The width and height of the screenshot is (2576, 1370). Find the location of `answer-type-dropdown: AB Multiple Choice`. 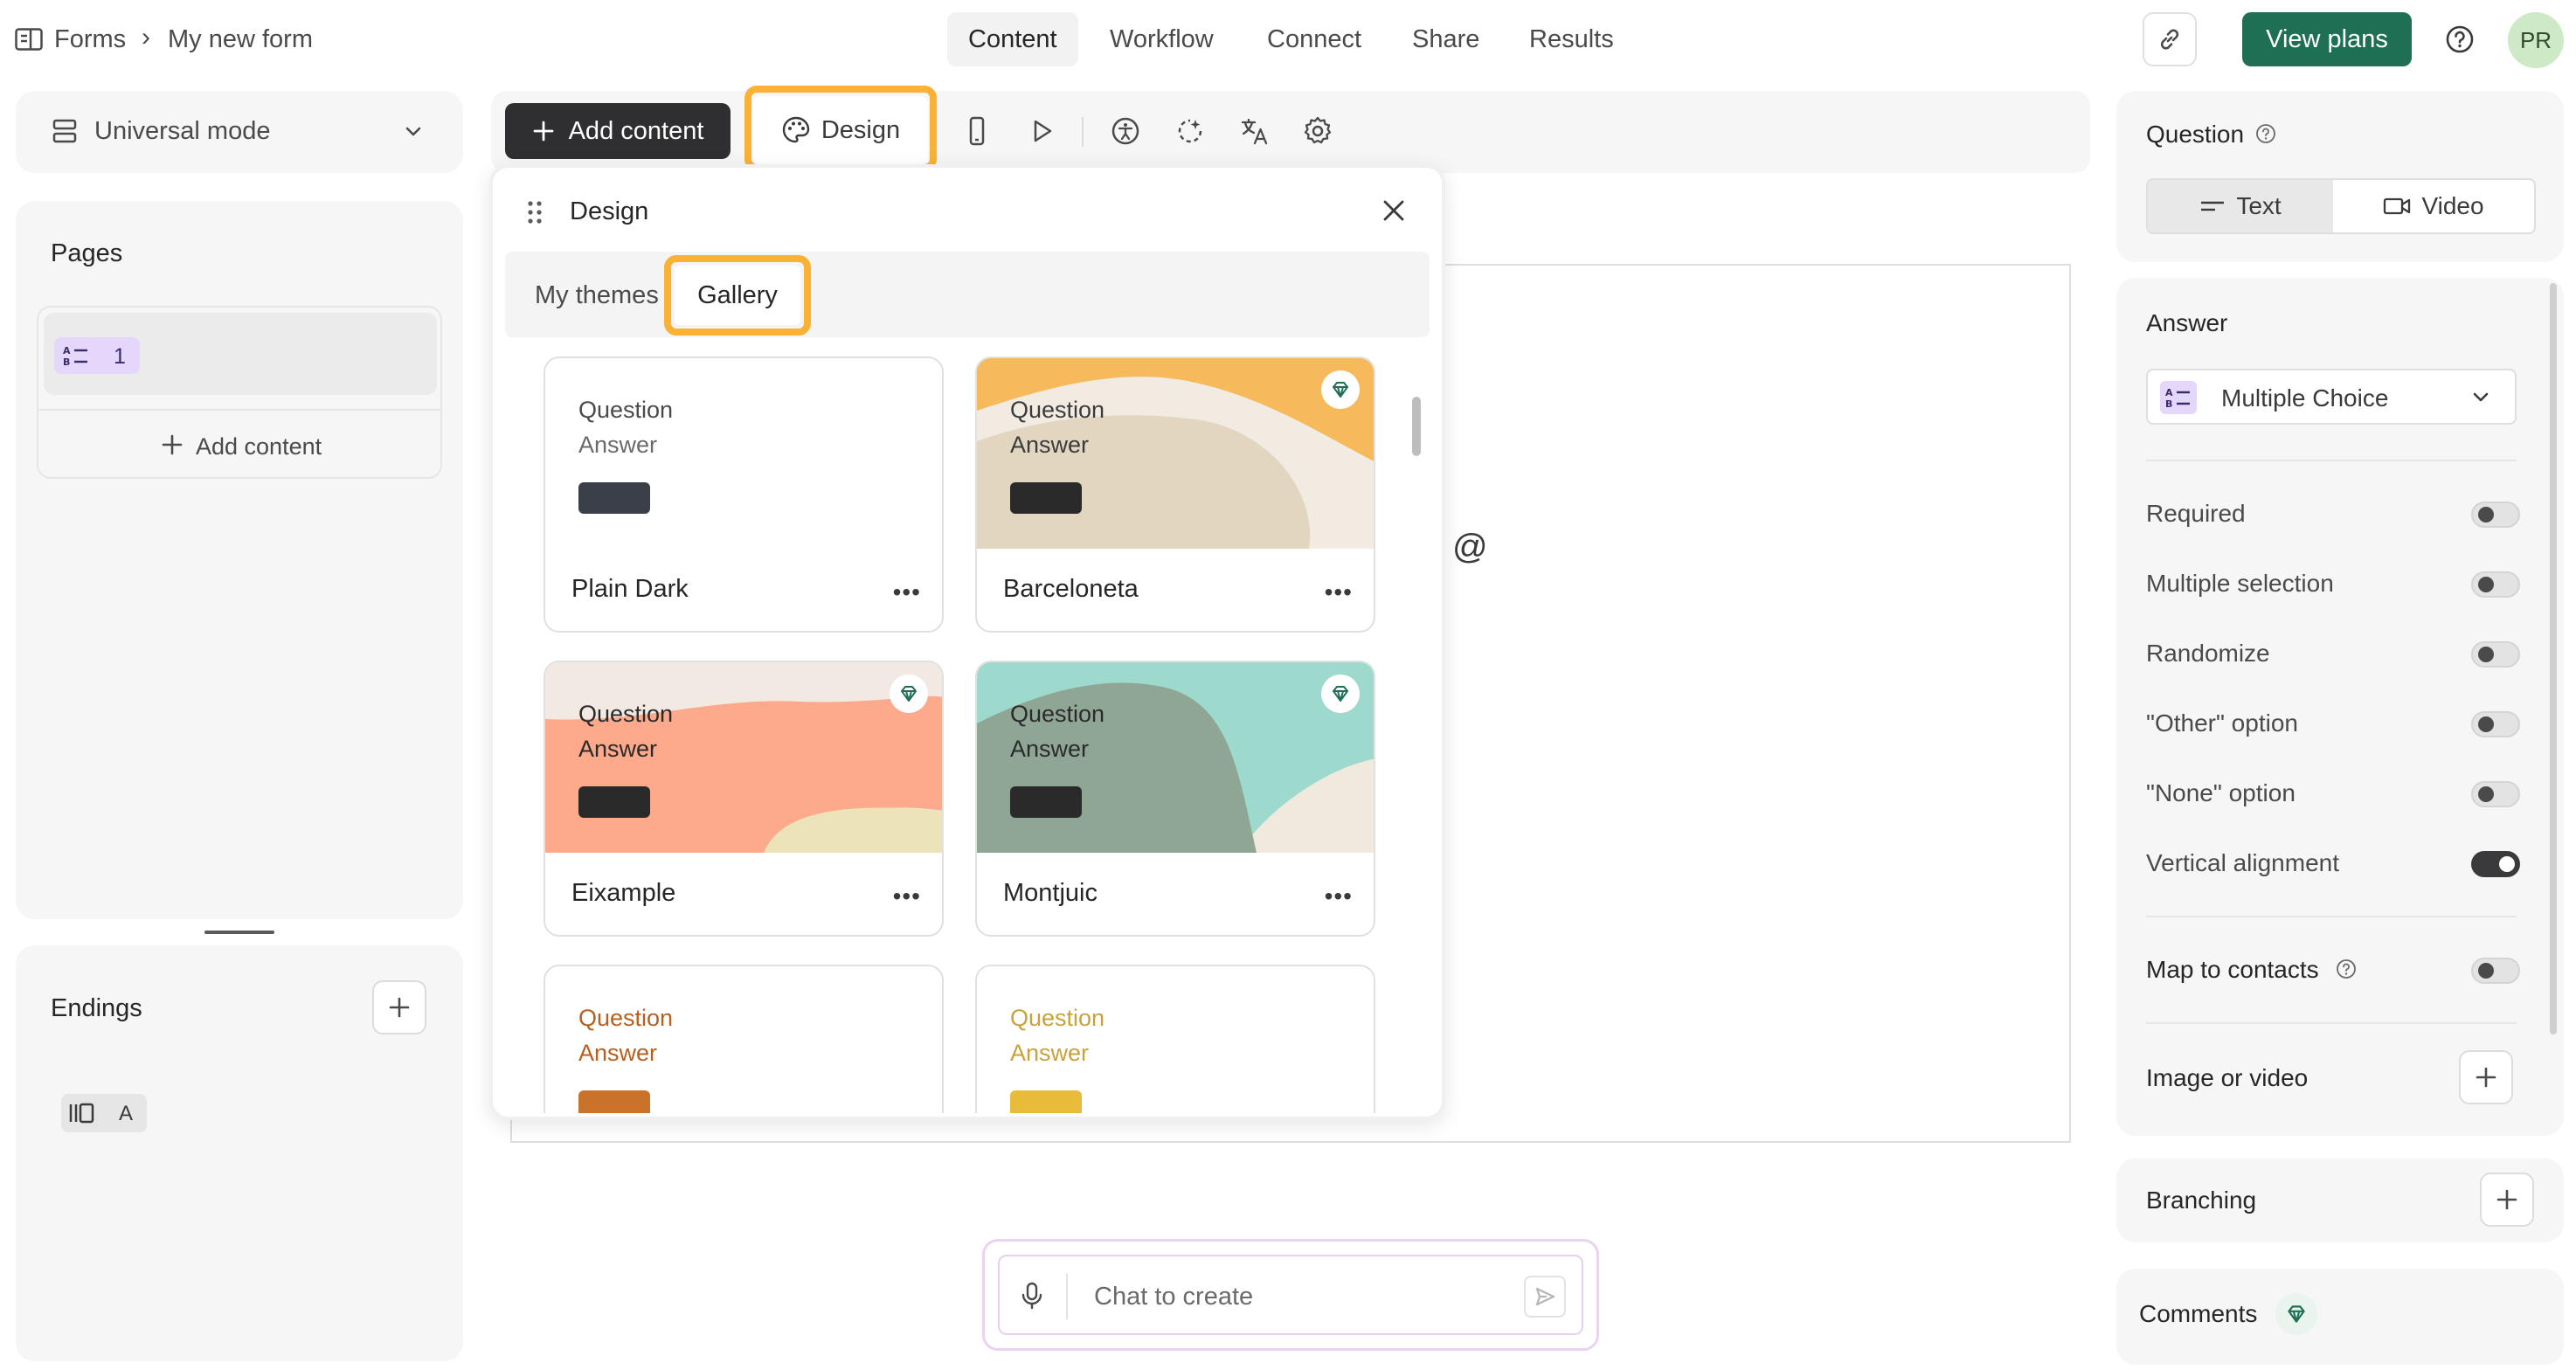

answer-type-dropdown: AB Multiple Choice is located at coordinates (2331, 397).